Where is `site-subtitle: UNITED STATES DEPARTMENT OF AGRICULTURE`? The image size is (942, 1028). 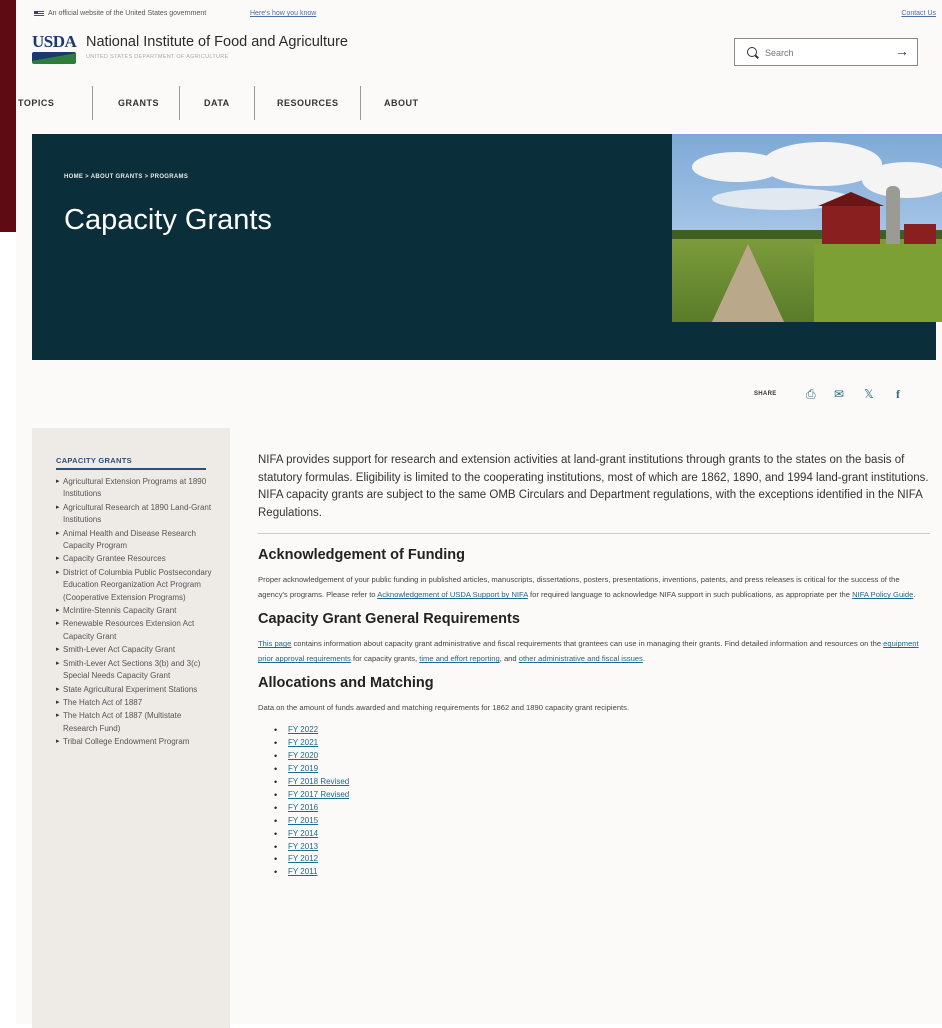 site-subtitle: UNITED STATES DEPARTMENT OF AGRICULTURE is located at coordinates (157, 57).